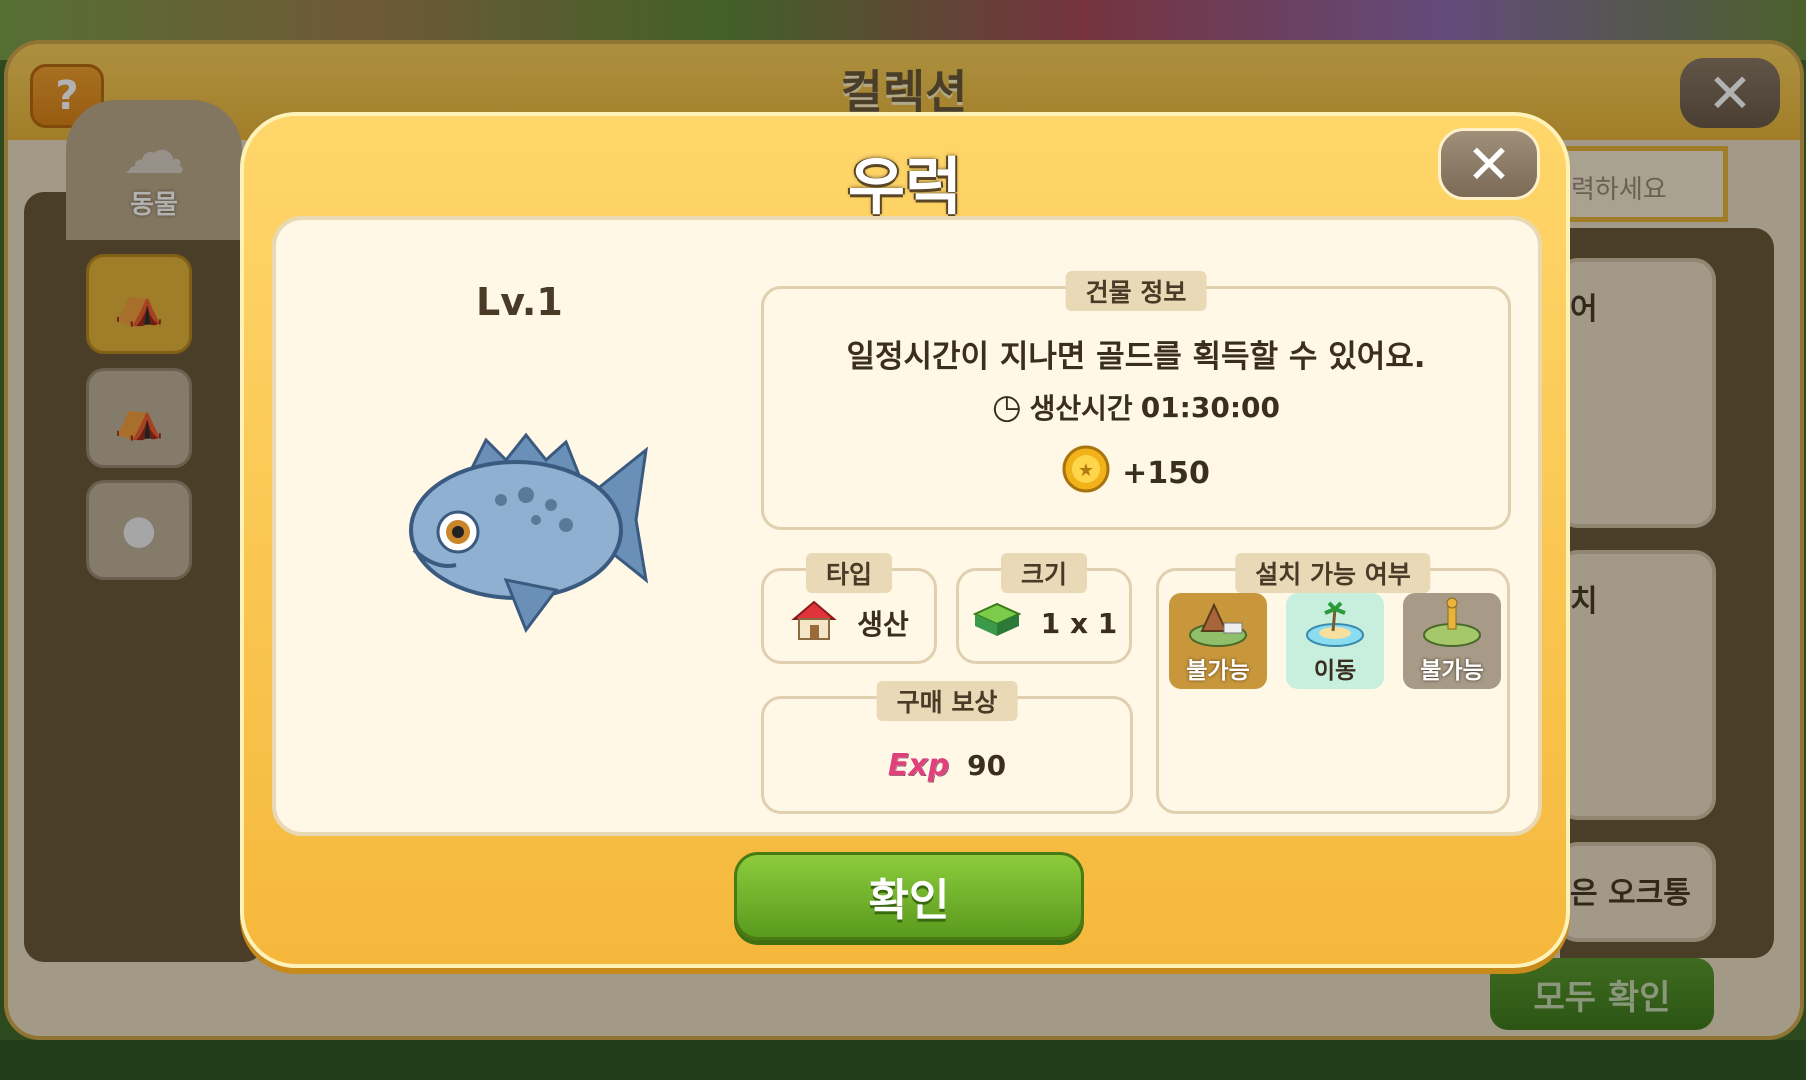  I want to click on island-icon, so click(1335, 624).